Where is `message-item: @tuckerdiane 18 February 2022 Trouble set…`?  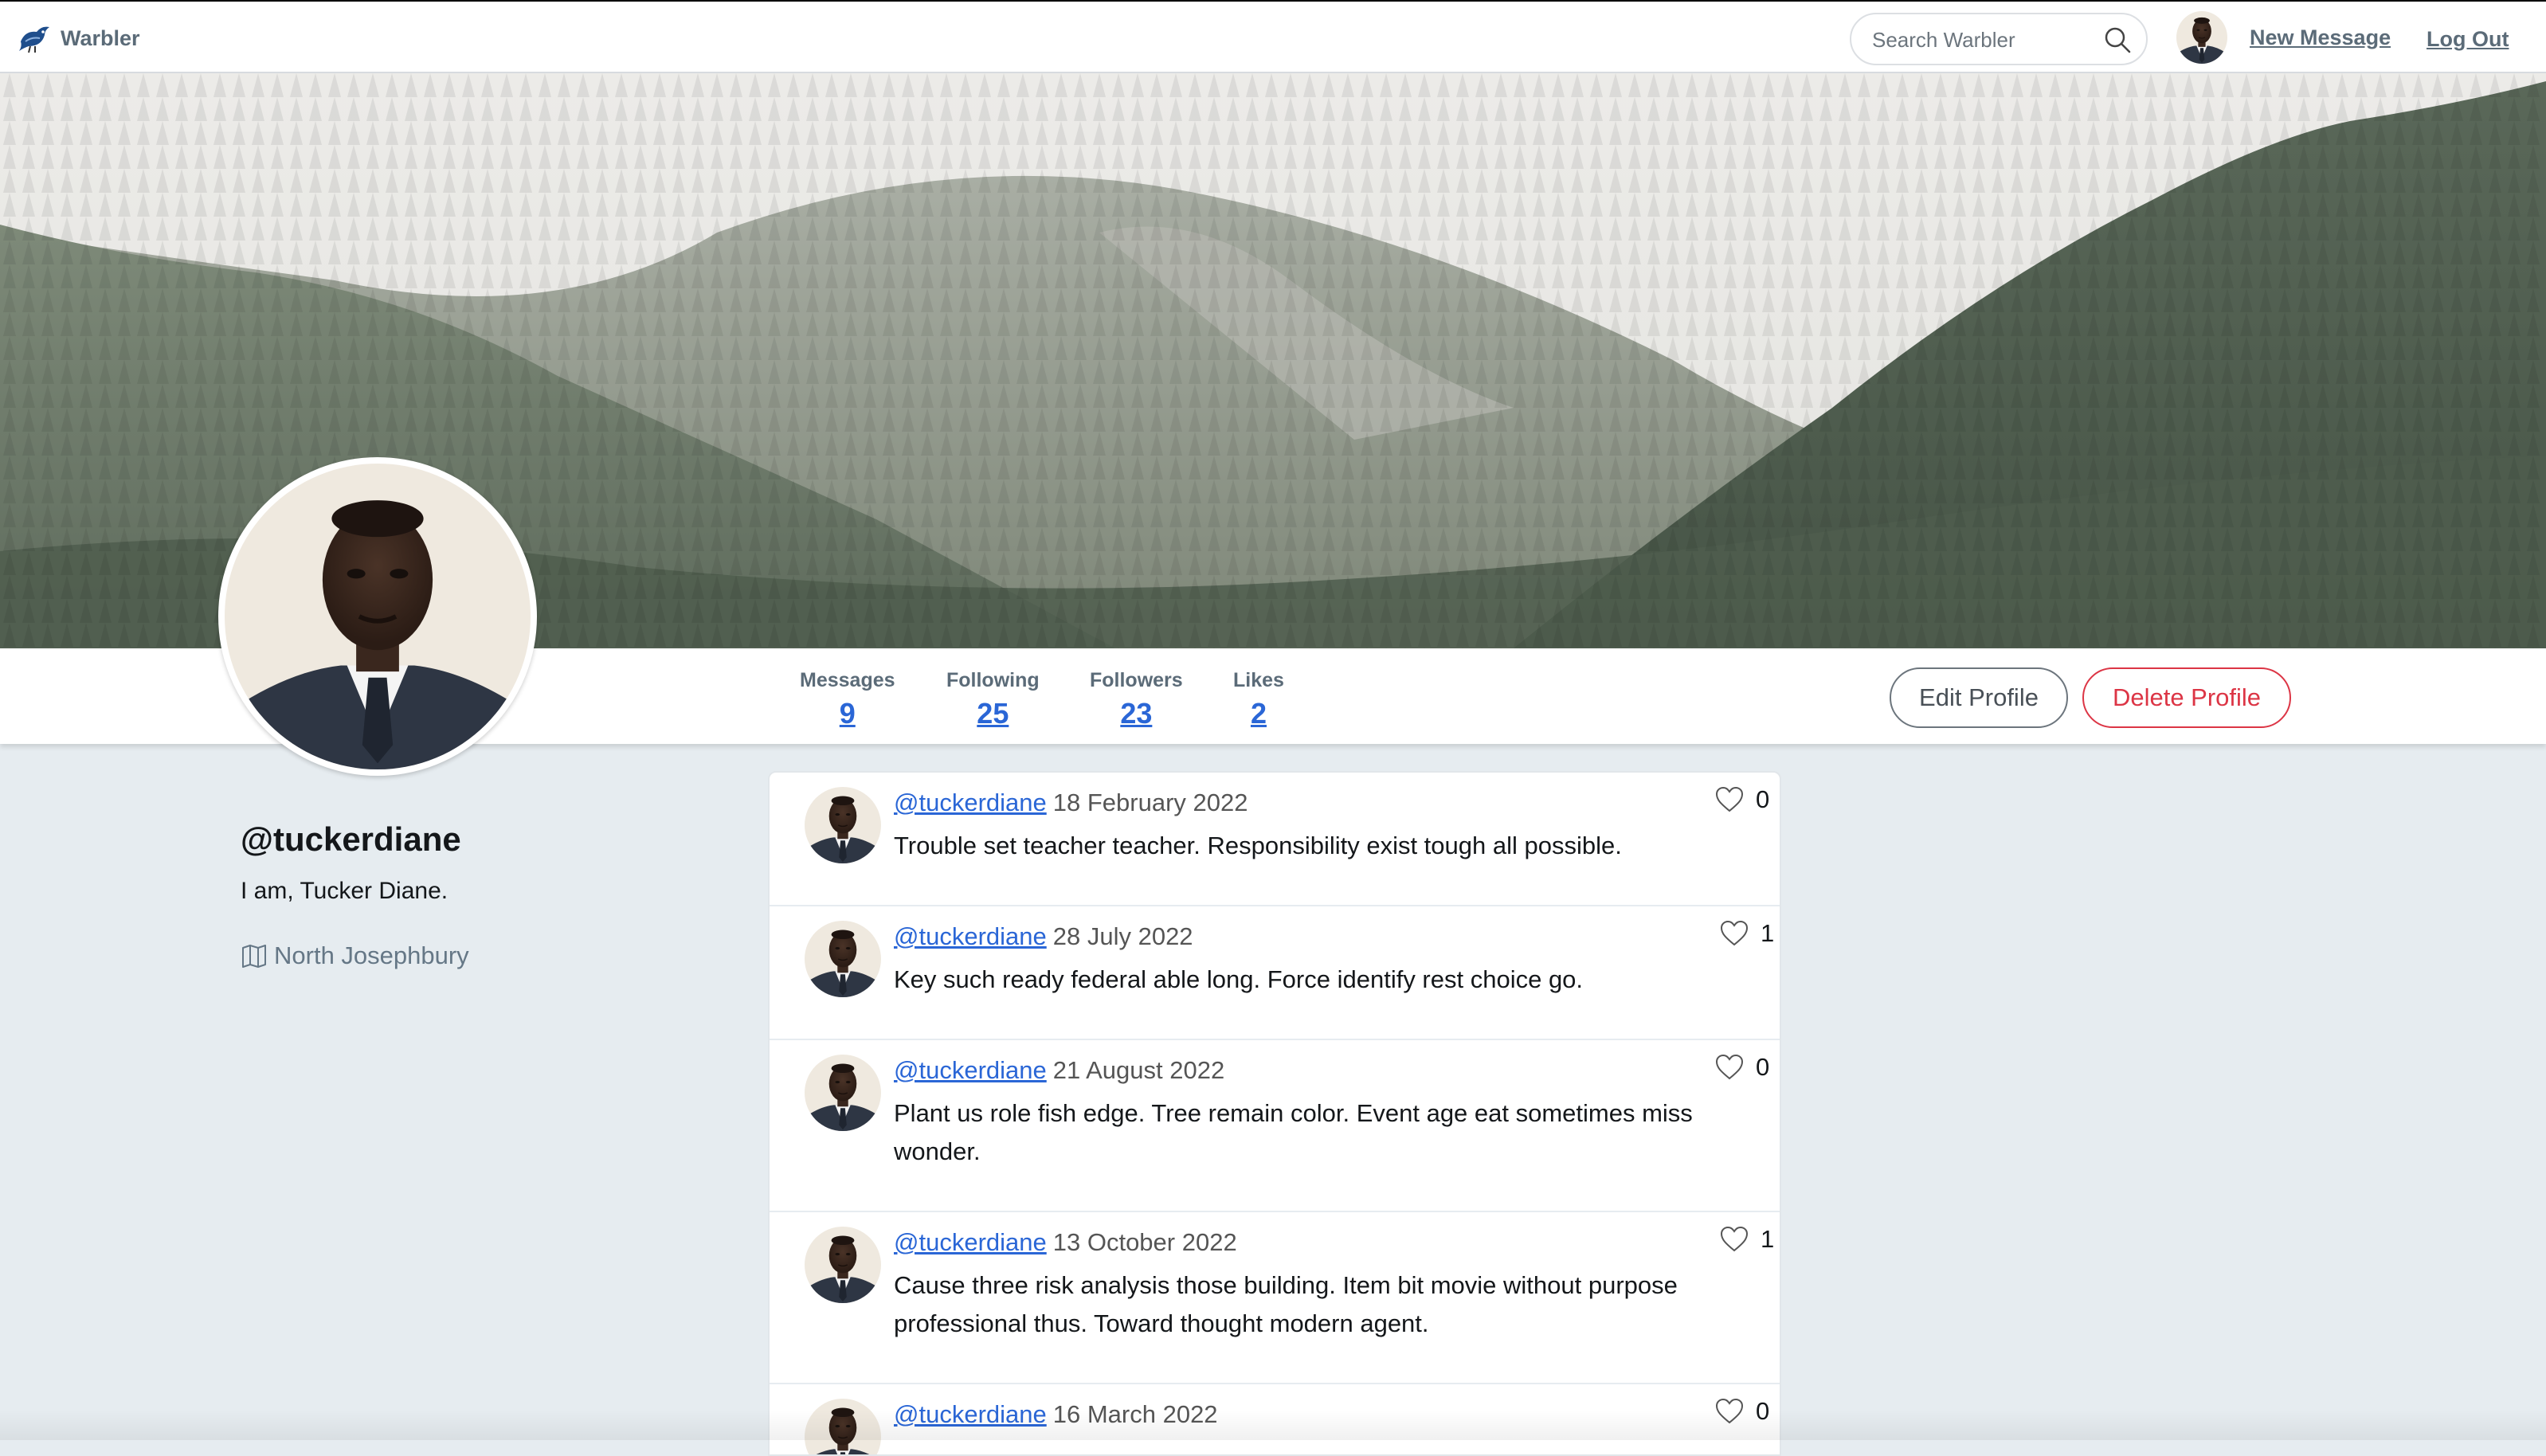
message-item: @tuckerdiane 18 February 2022 Trouble set… is located at coordinates (1275, 839).